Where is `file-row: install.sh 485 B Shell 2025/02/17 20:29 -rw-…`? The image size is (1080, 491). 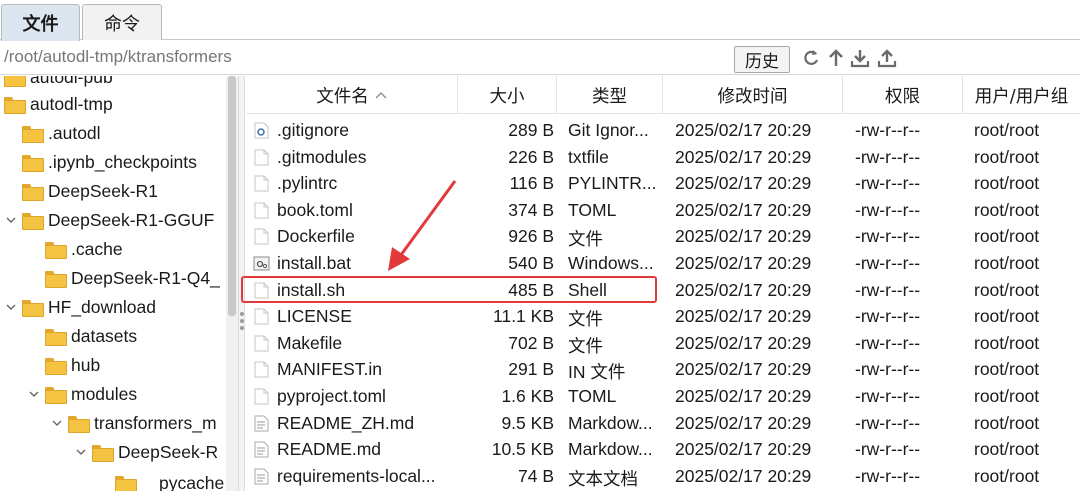 file-row: install.sh 485 B Shell 2025/02/17 20:29 -rw-… is located at coordinates (663, 290).